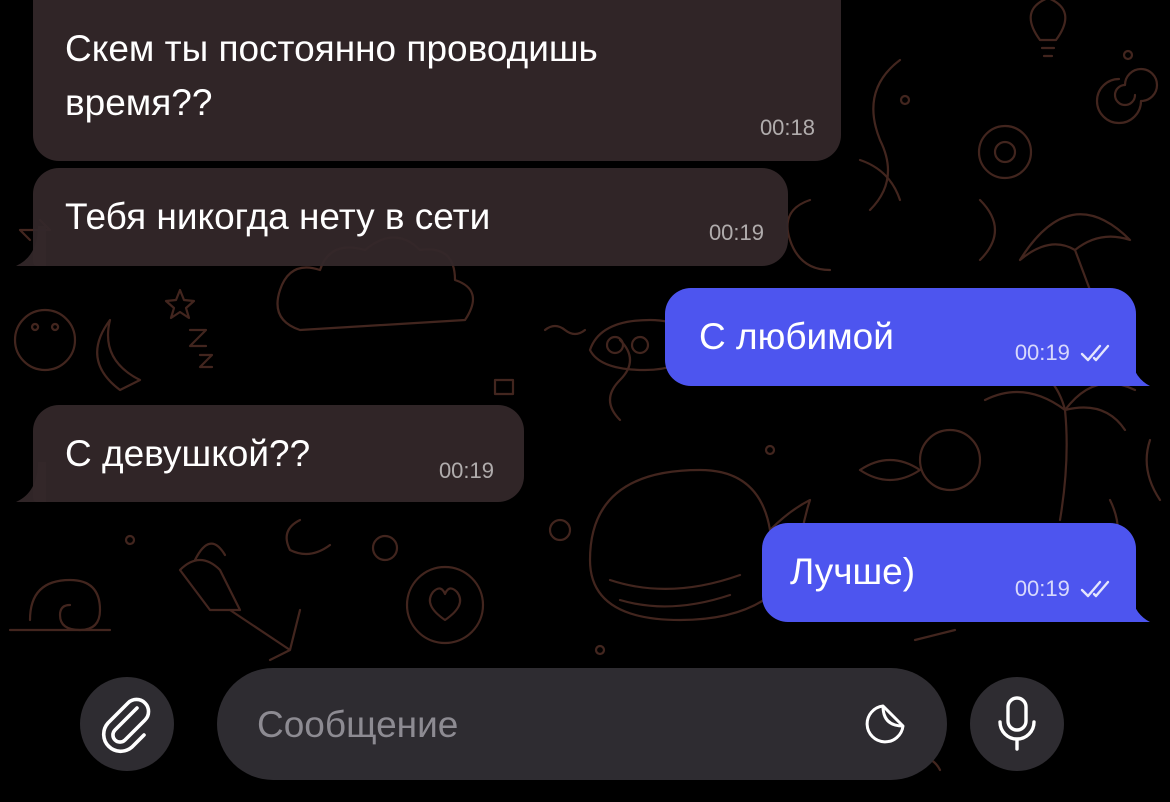 This screenshot has height=802, width=1170. I want to click on message-time: 00:18, so click(787, 127).